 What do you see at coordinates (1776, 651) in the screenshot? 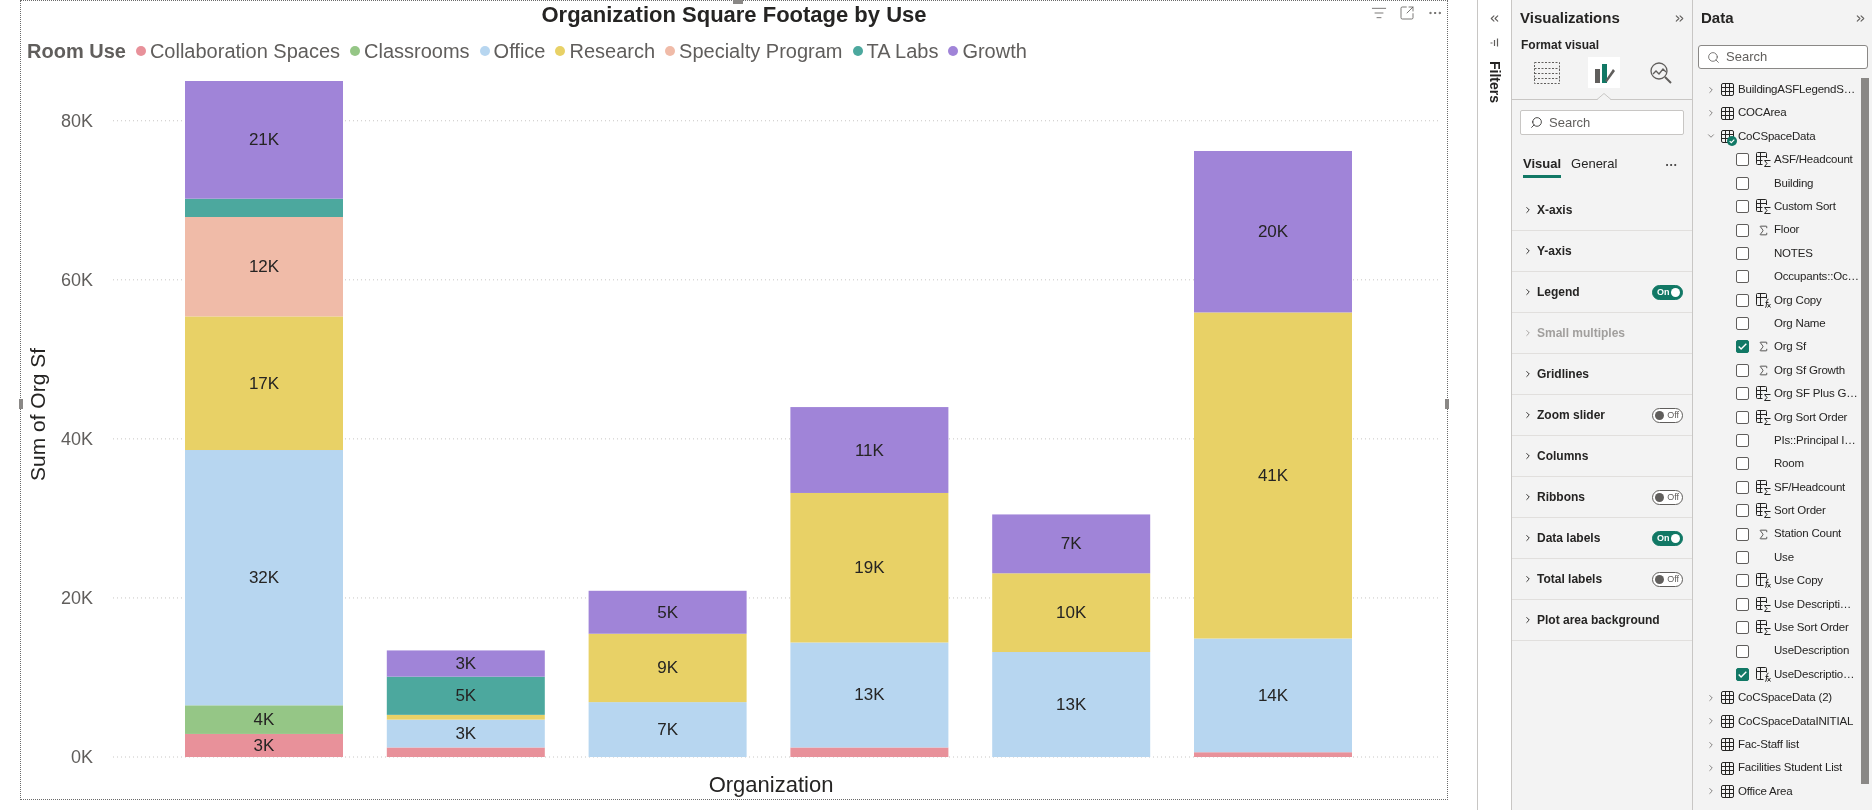
I see `field-item: UseDescription` at bounding box center [1776, 651].